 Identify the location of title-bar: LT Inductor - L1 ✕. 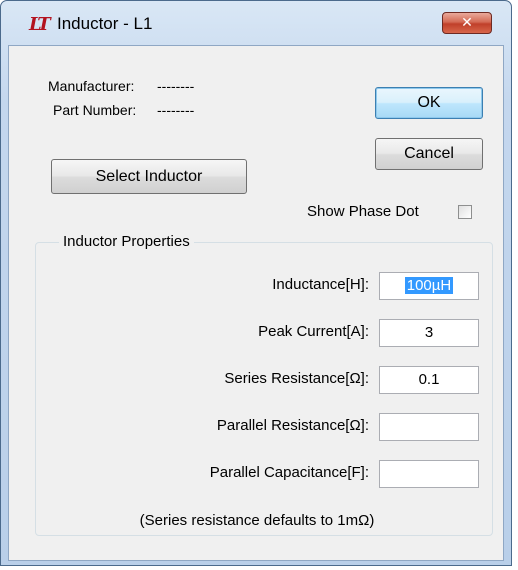
(256, 23).